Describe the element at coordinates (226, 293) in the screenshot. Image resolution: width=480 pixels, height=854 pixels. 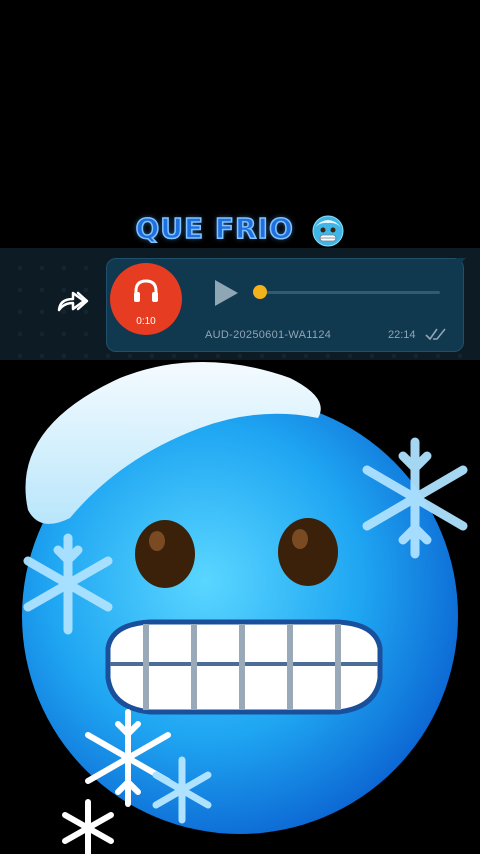
I see `play-icon` at that location.